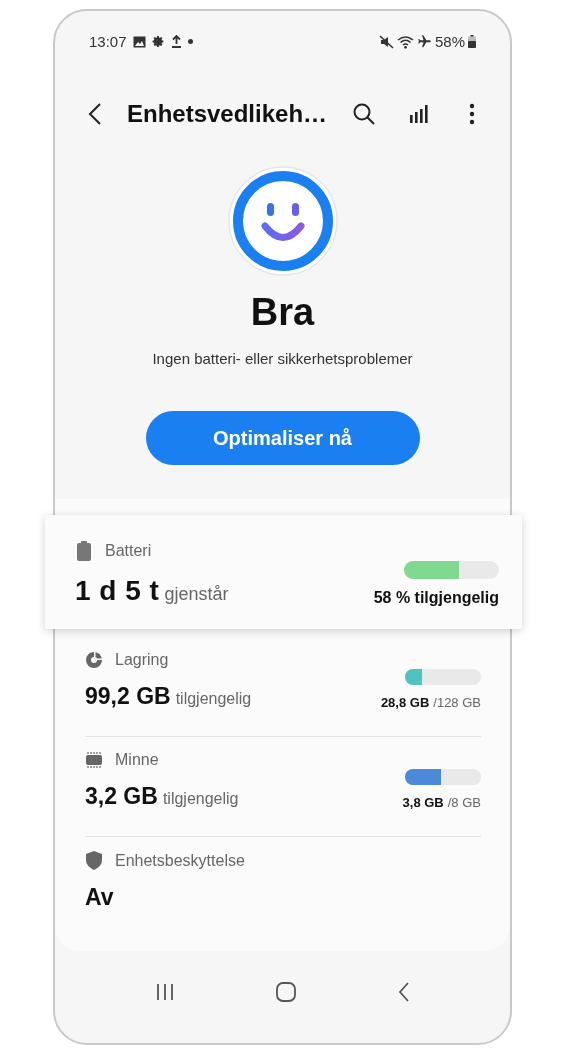  I want to click on airplane-icon, so click(424, 42).